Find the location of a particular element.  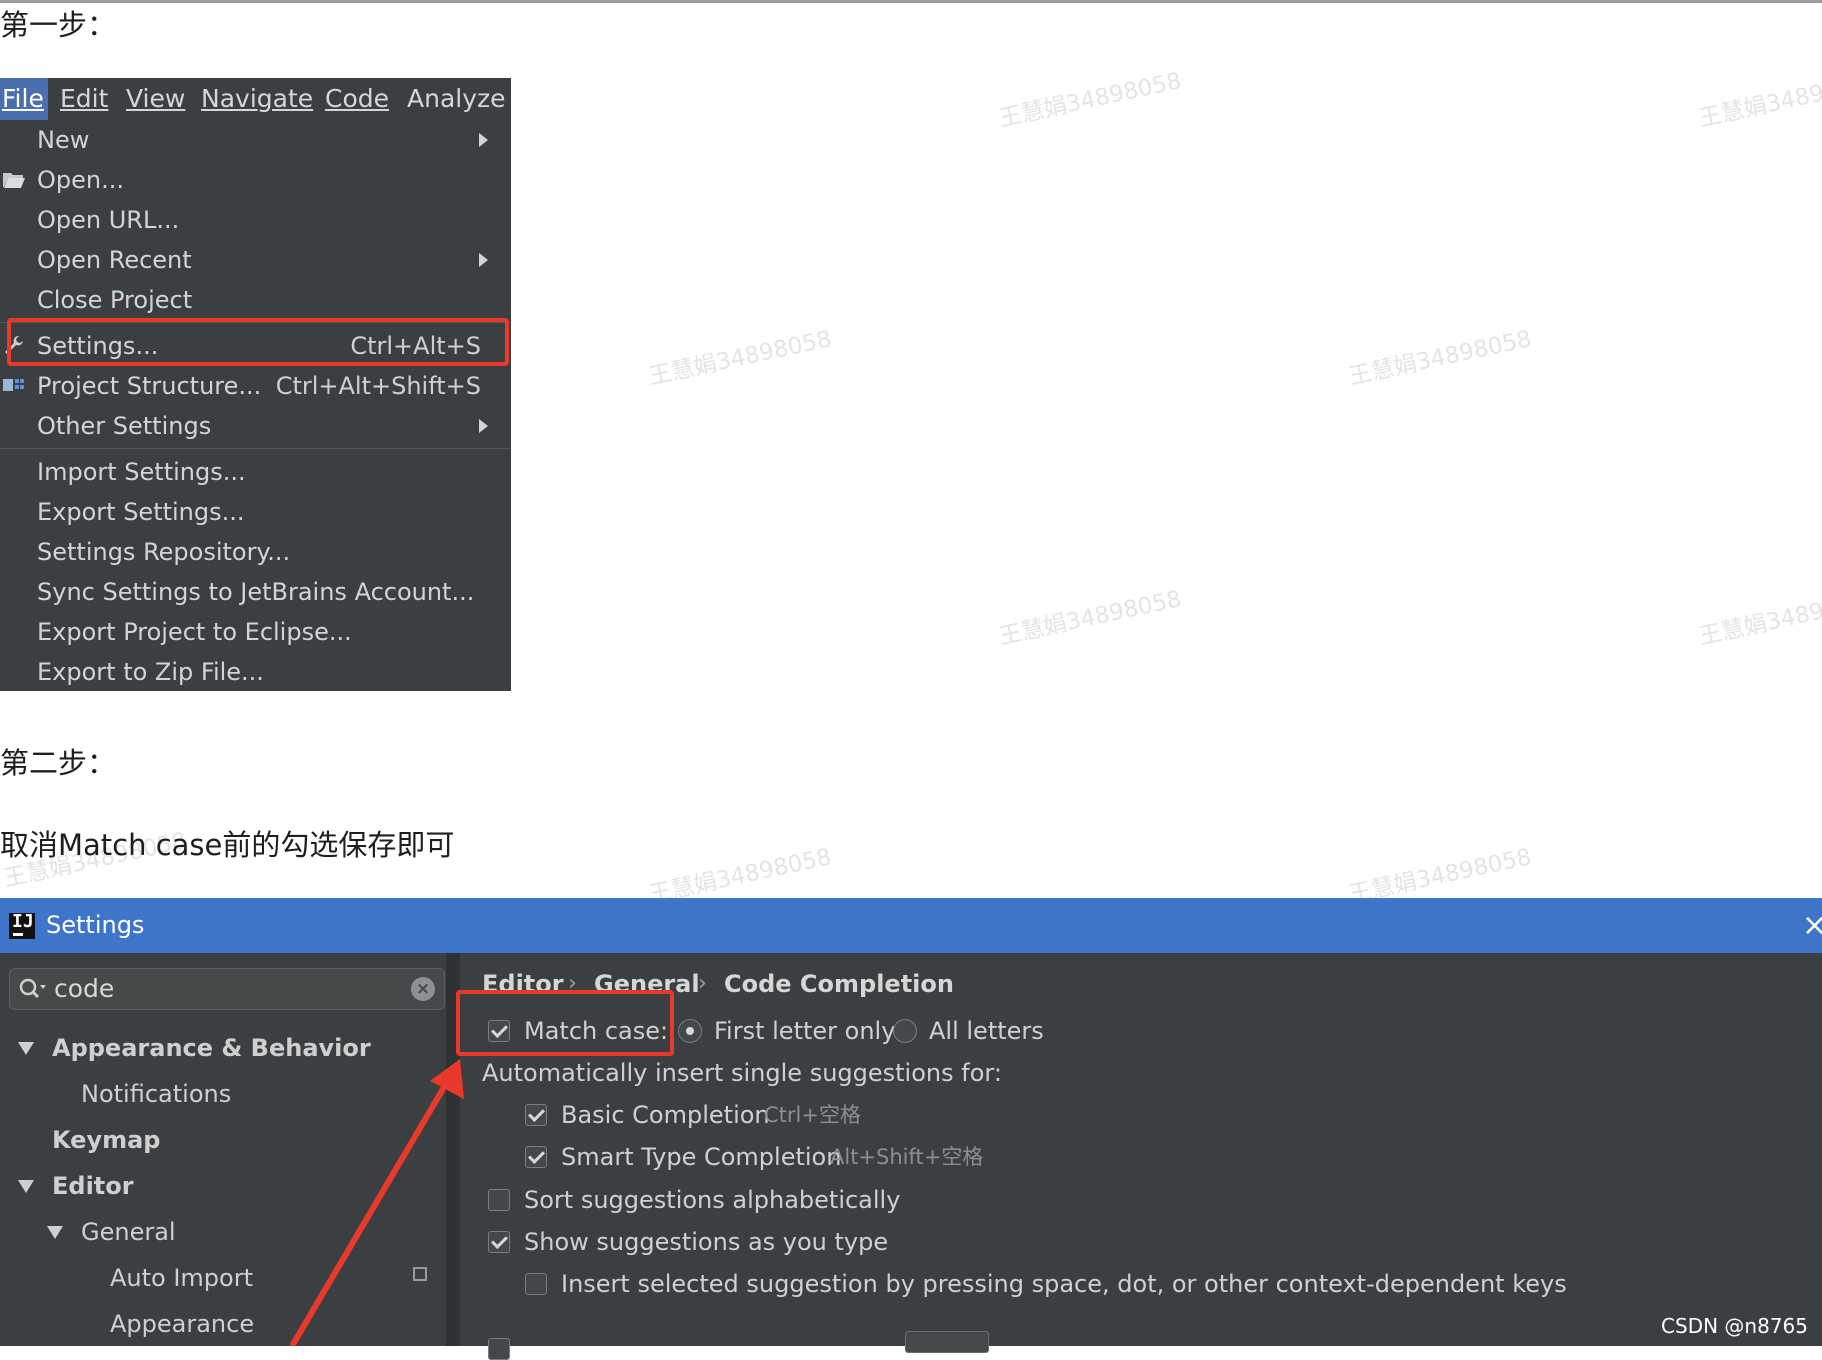

menu-item-other-settings: Other Settings is located at coordinates (255, 426).